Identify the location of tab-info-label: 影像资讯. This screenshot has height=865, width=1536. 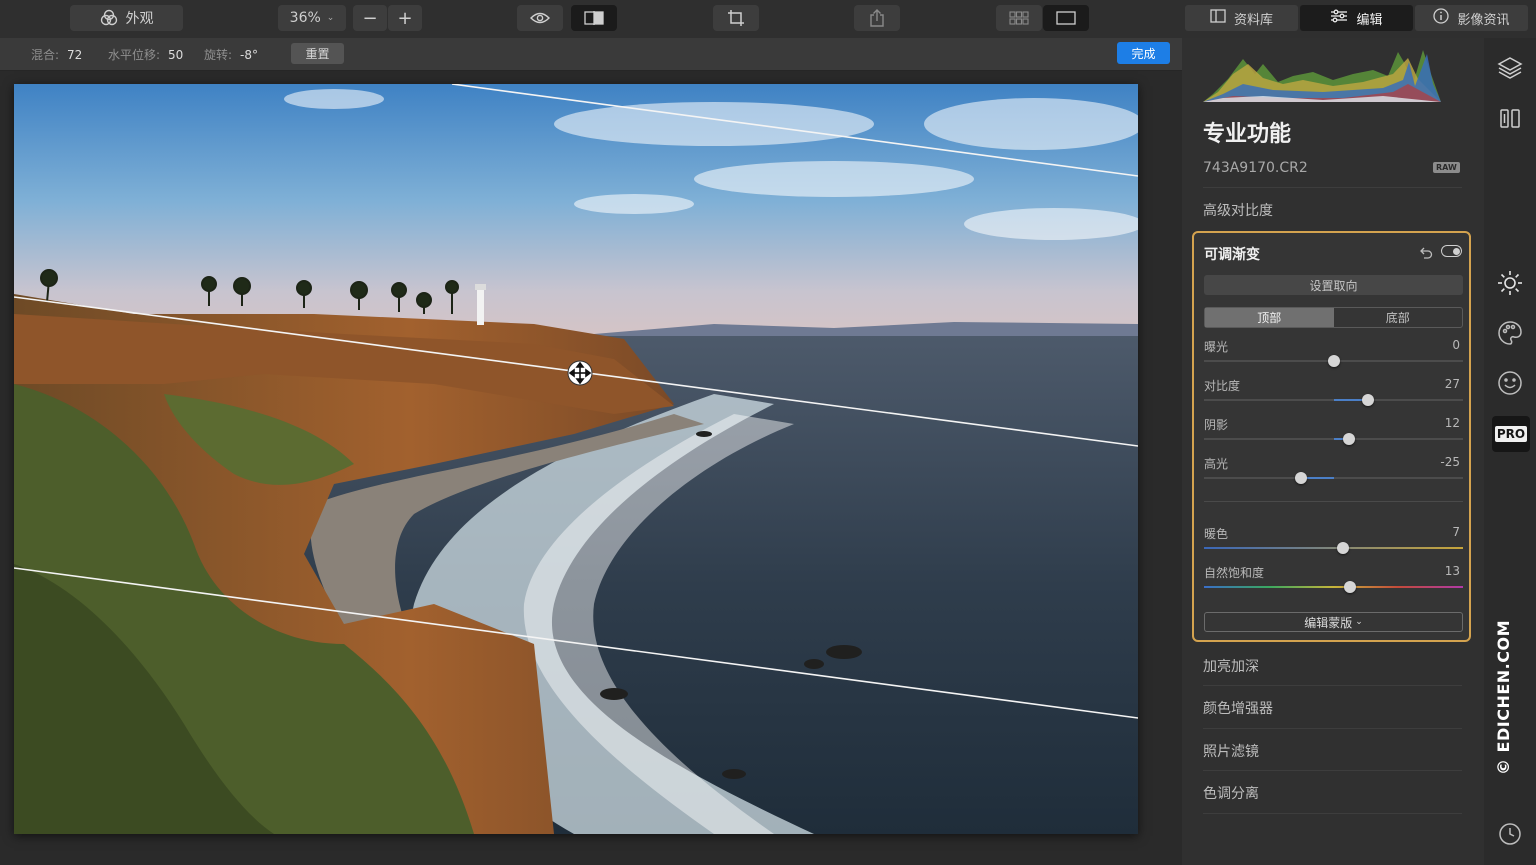
(1483, 20).